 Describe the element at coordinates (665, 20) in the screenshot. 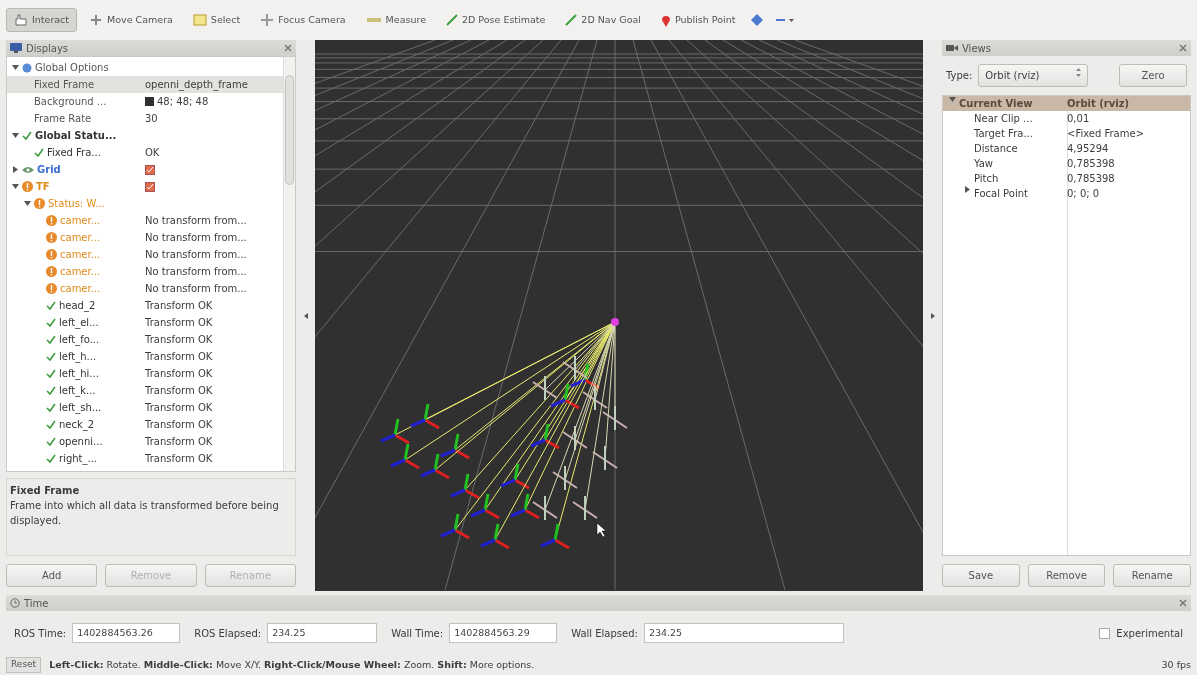

I see `map-pin-icon` at that location.